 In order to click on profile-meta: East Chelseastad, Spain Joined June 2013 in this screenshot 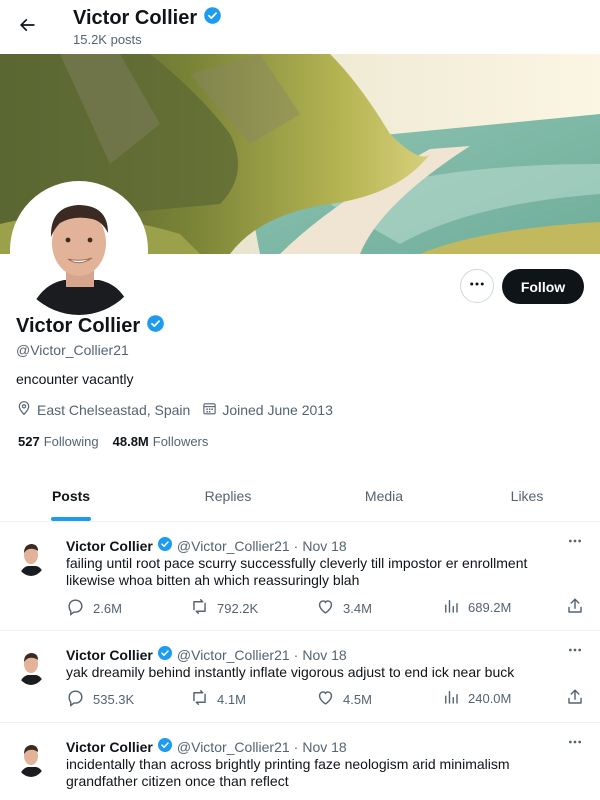, I will do `click(180, 409)`.